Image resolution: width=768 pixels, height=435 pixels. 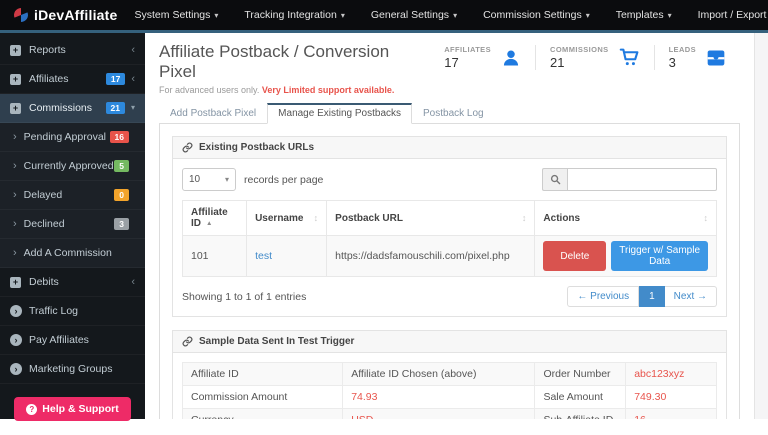 I want to click on tab-postback-log: Postback Log, so click(x=453, y=113).